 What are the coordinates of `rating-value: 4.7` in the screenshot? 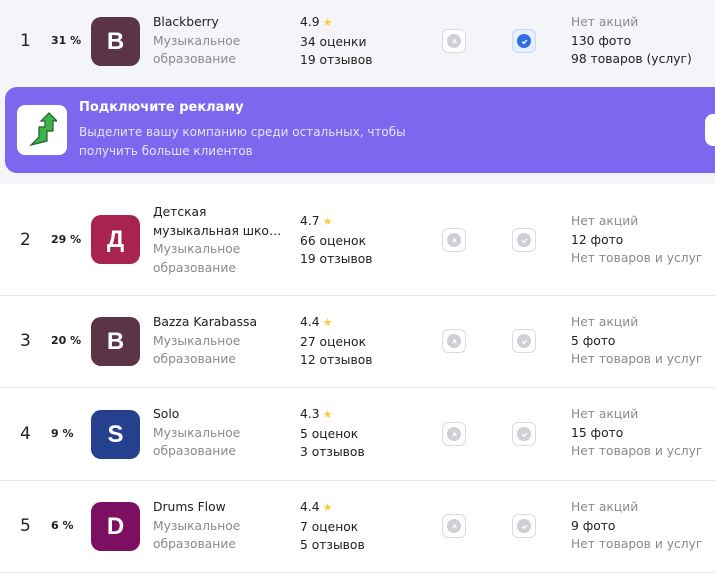 It's located at (310, 221).